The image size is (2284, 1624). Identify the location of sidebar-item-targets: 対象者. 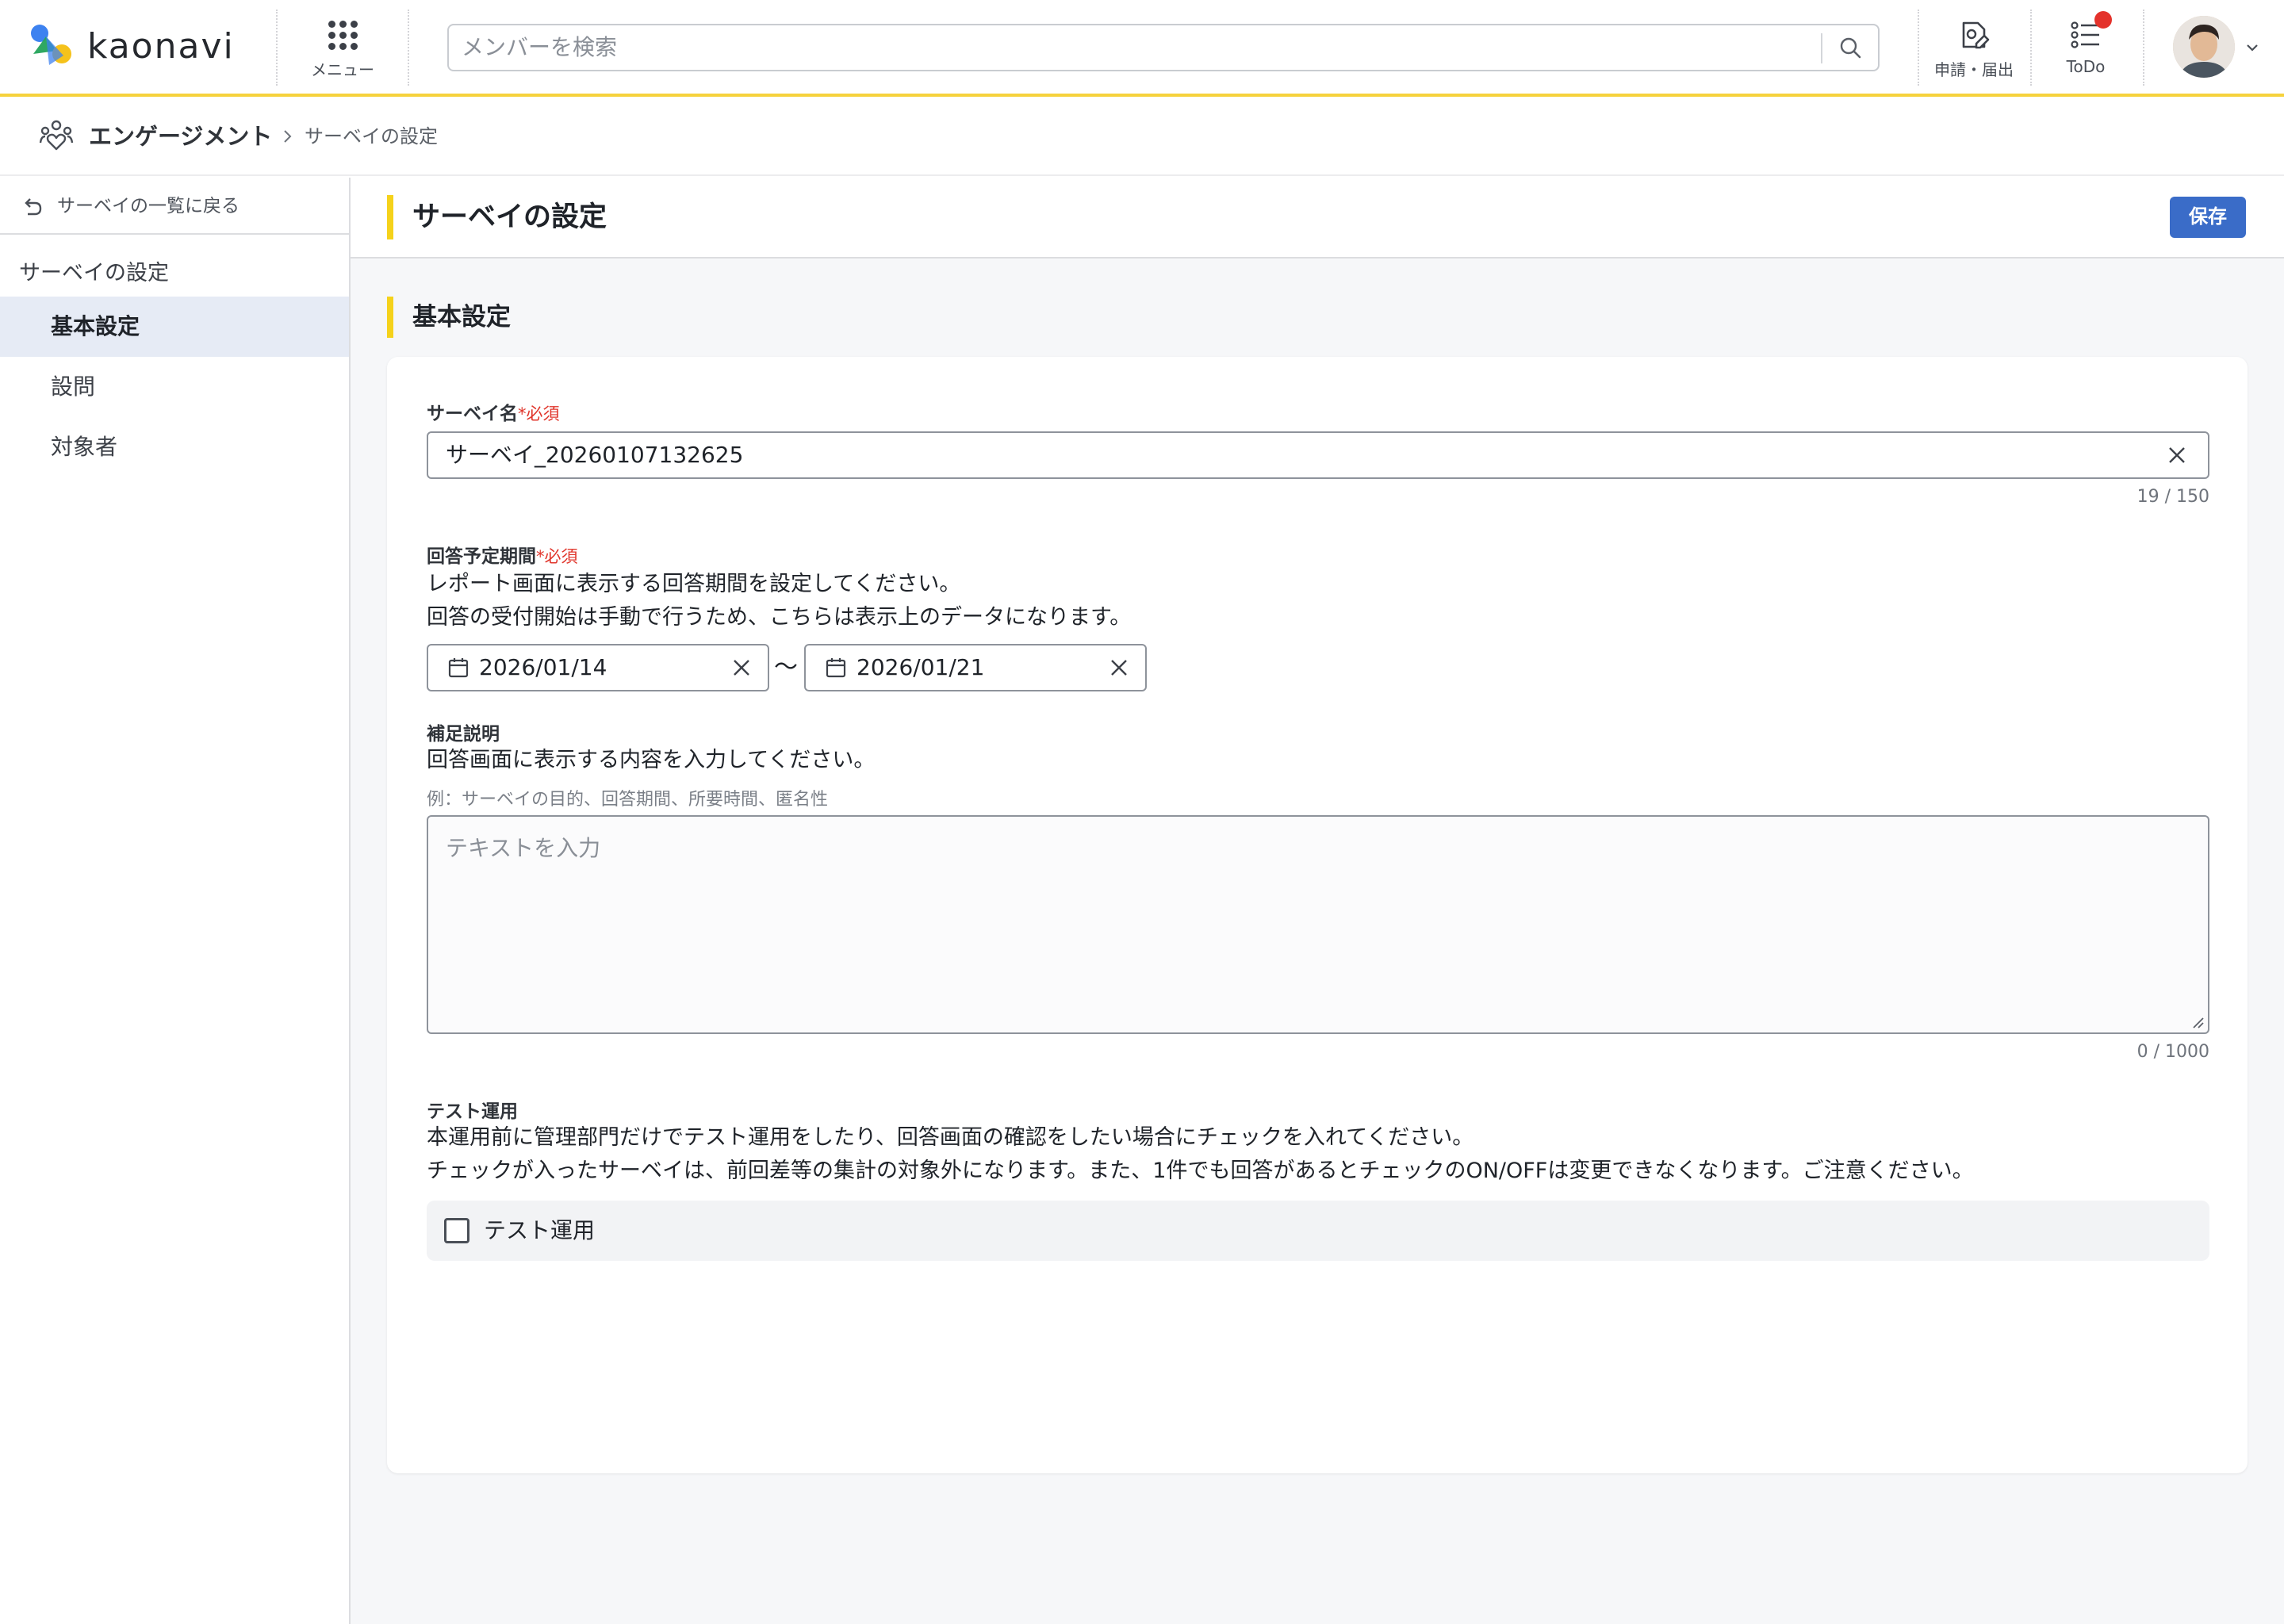
(174, 447).